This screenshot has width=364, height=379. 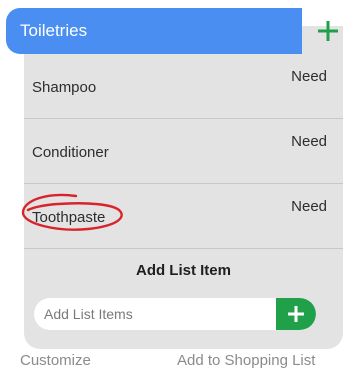 What do you see at coordinates (64, 87) in the screenshot?
I see `item-name: Shampoo` at bounding box center [64, 87].